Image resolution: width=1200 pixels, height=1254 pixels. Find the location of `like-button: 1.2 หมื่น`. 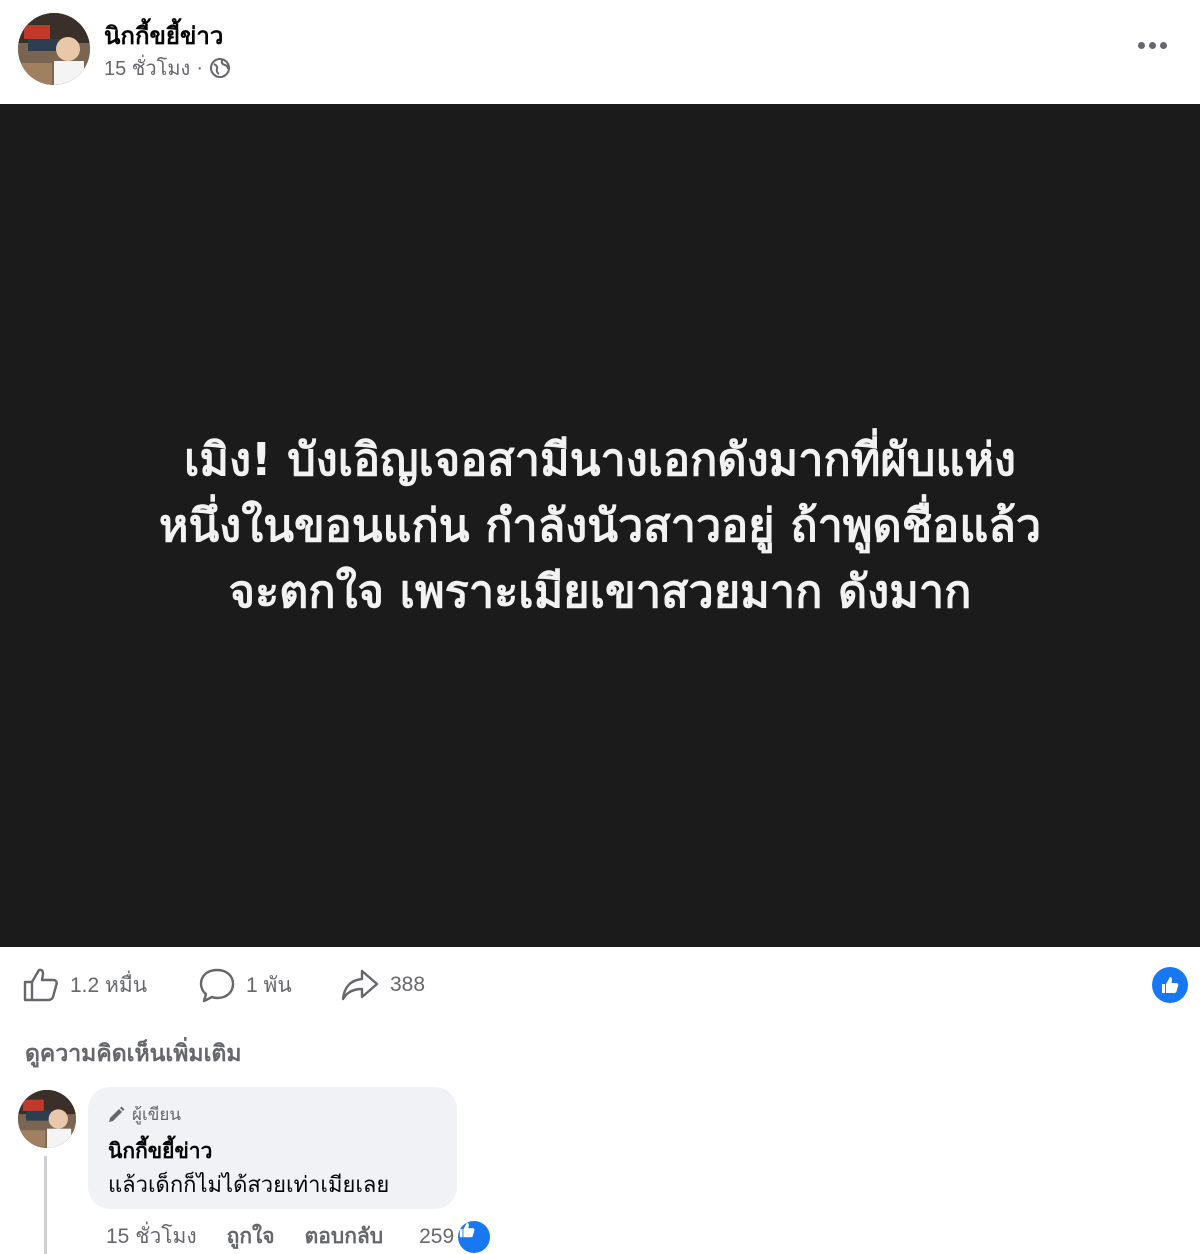

like-button: 1.2 หมื่น is located at coordinates (84, 985).